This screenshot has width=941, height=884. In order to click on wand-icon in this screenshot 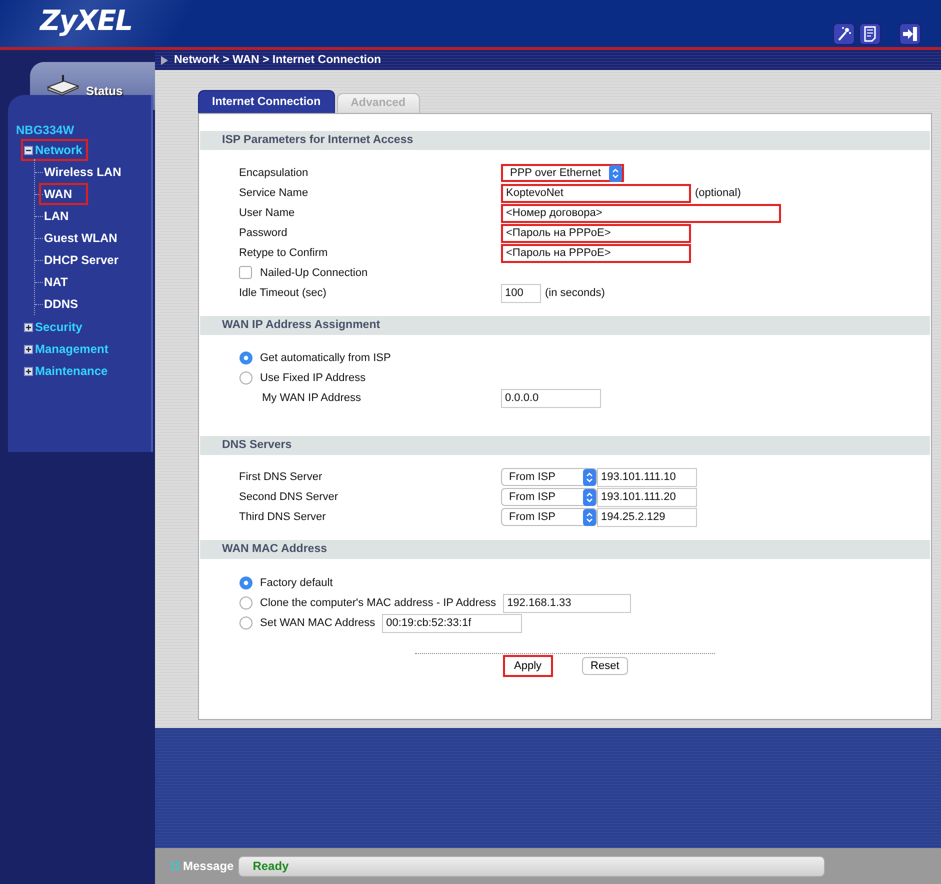, I will do `click(844, 33)`.